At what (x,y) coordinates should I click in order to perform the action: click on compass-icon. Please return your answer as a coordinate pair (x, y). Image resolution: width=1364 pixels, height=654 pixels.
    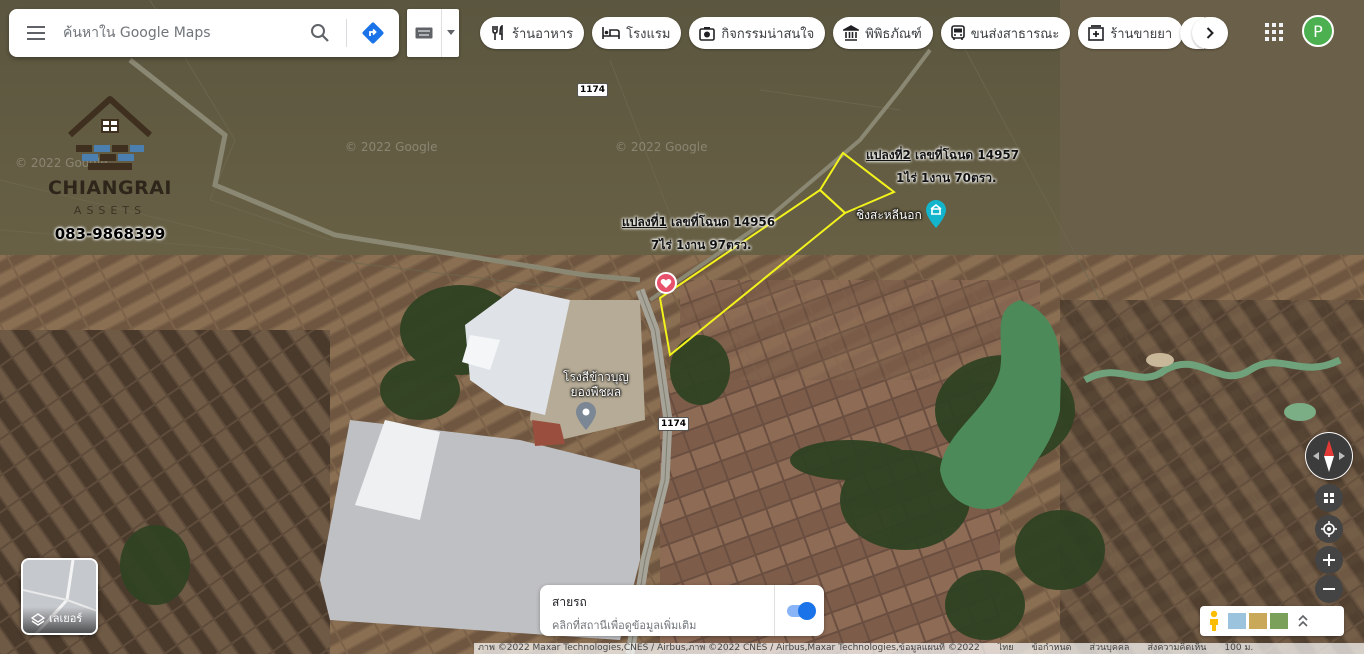
    Looking at the image, I should click on (1329, 456).